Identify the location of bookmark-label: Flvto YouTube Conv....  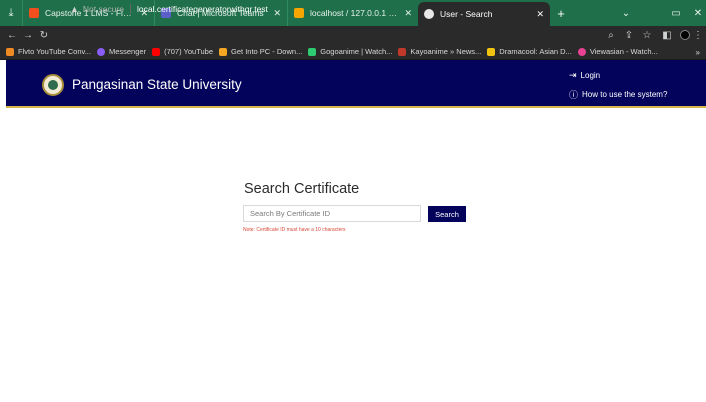
(54, 51).